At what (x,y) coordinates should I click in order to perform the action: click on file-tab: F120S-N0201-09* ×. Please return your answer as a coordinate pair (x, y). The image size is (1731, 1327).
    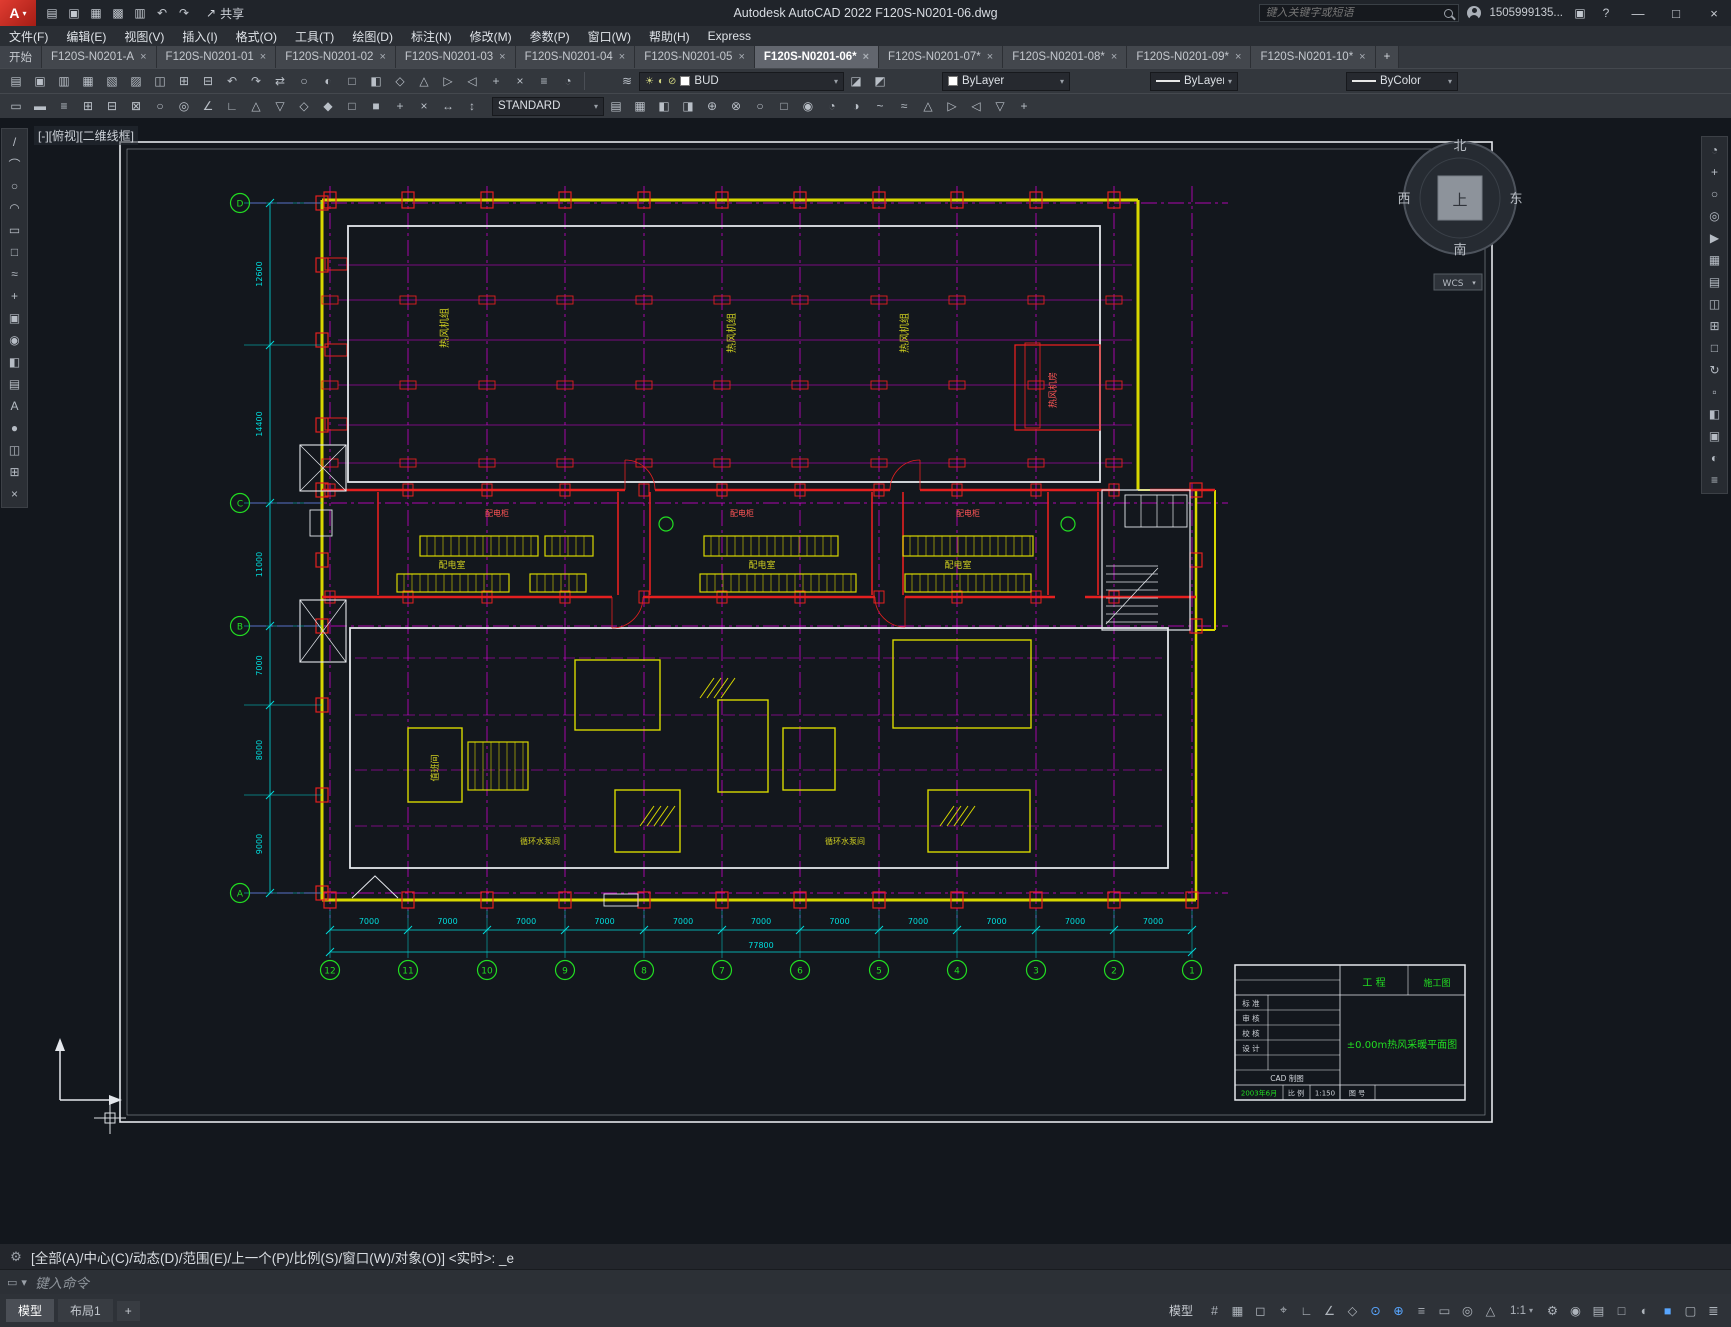
    Looking at the image, I should click on (1189, 57).